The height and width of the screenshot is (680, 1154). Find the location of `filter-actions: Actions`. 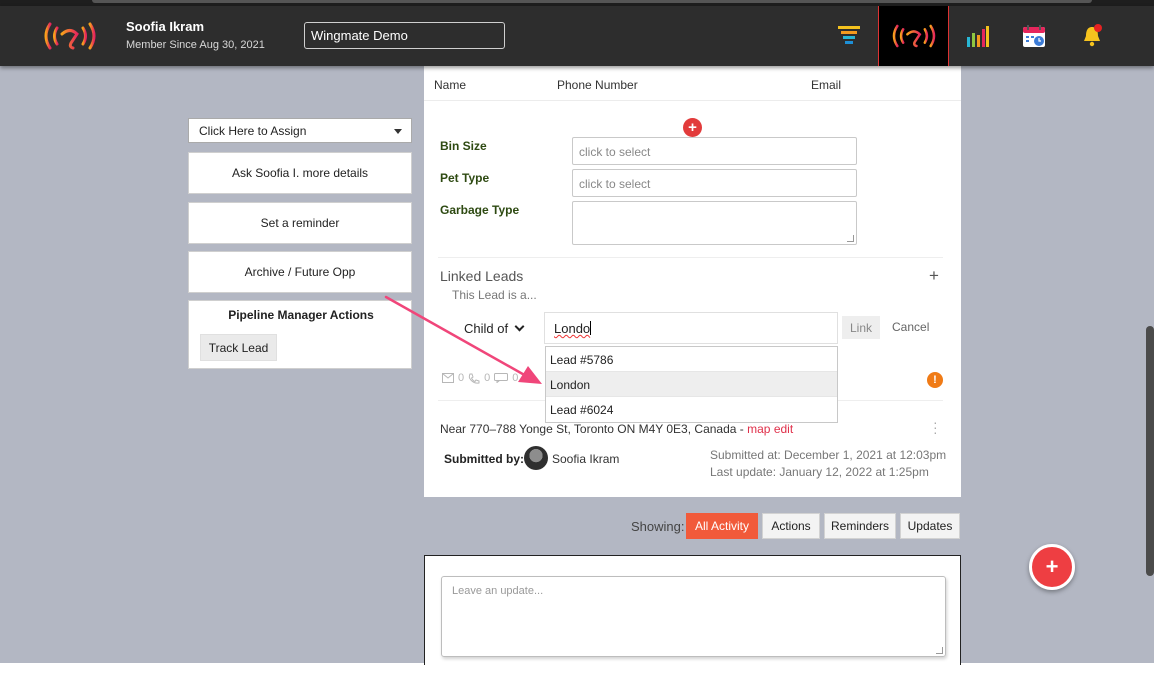

filter-actions: Actions is located at coordinates (791, 526).